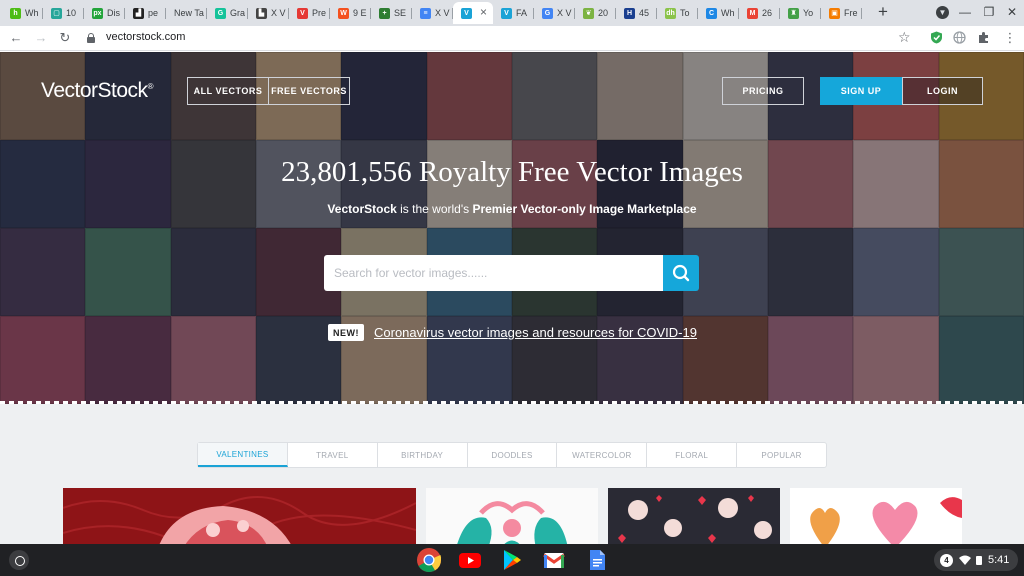 The width and height of the screenshot is (1024, 576). Describe the element at coordinates (391, 13) in the screenshot. I see `browser-tab: + SE` at that location.